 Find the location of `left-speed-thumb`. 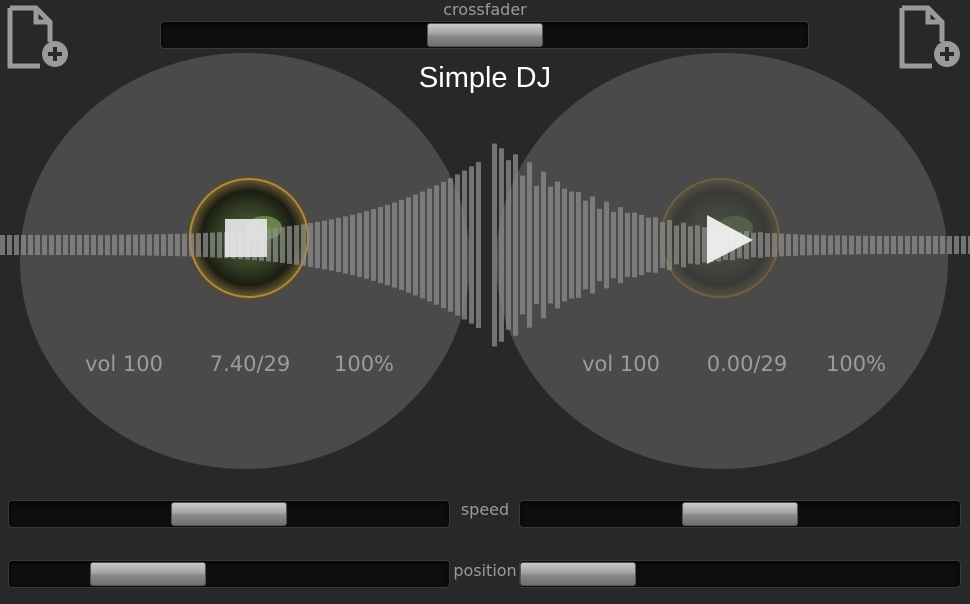

left-speed-thumb is located at coordinates (229, 514).